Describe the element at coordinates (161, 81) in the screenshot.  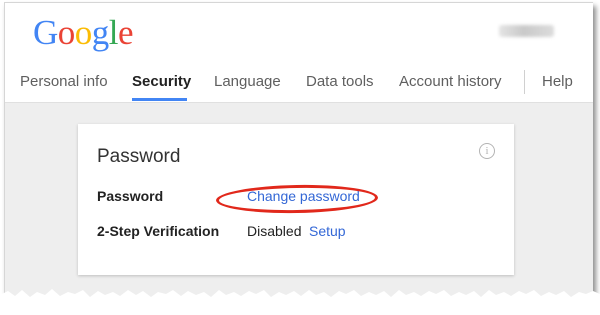
I see `tab-security: Security` at that location.